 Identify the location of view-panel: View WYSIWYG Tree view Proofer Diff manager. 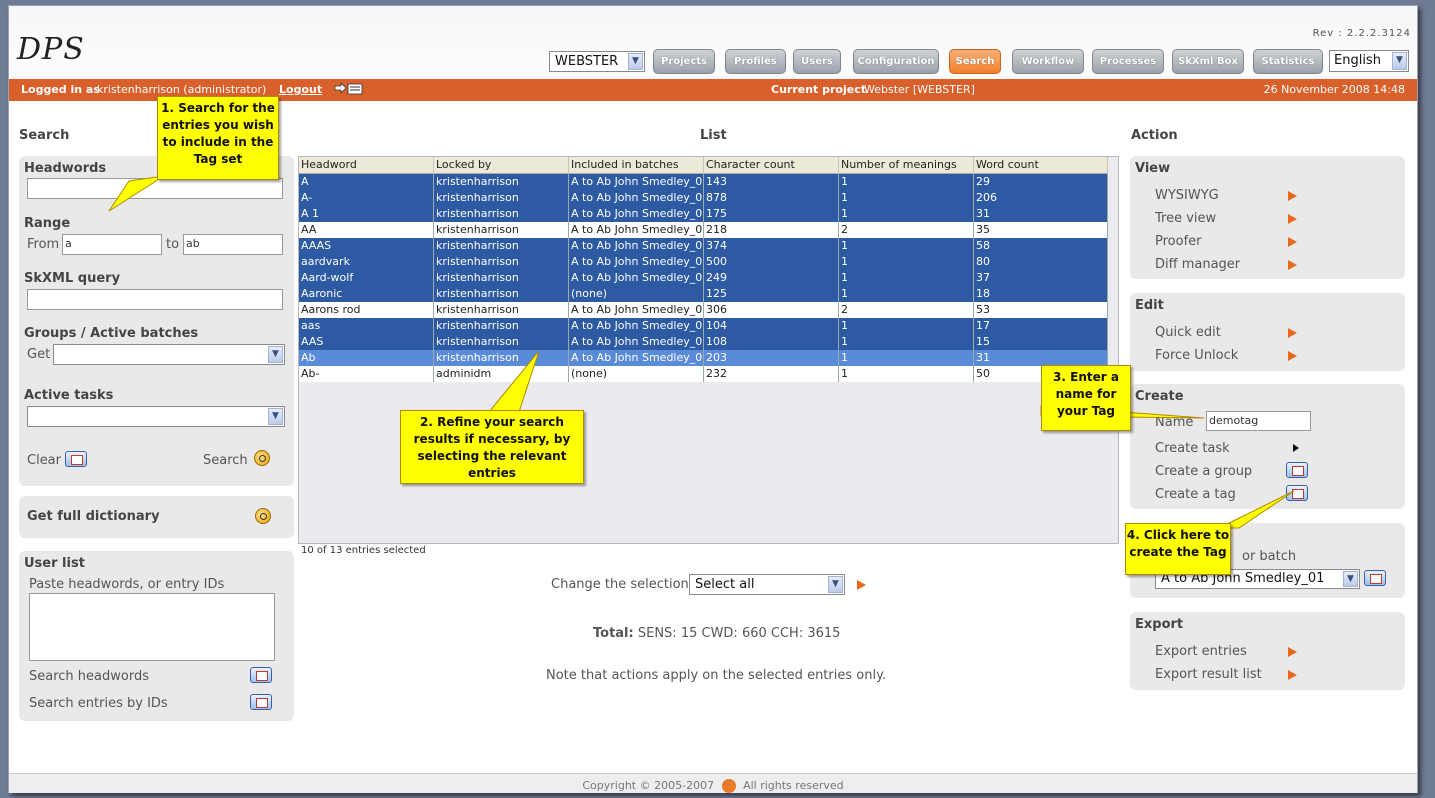
(1267, 217).